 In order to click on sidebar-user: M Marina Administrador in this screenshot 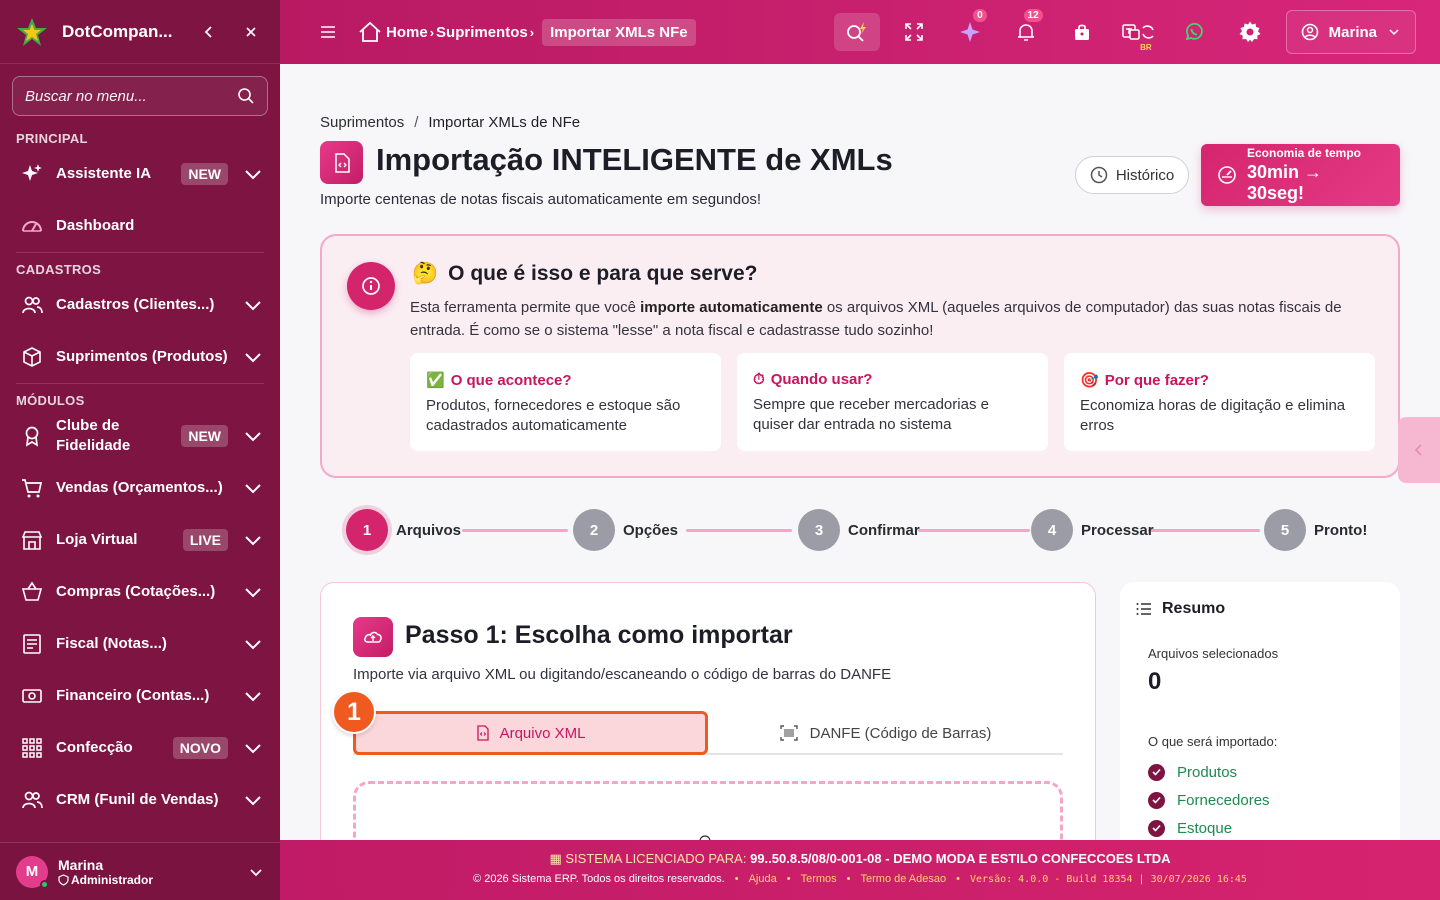, I will do `click(140, 871)`.